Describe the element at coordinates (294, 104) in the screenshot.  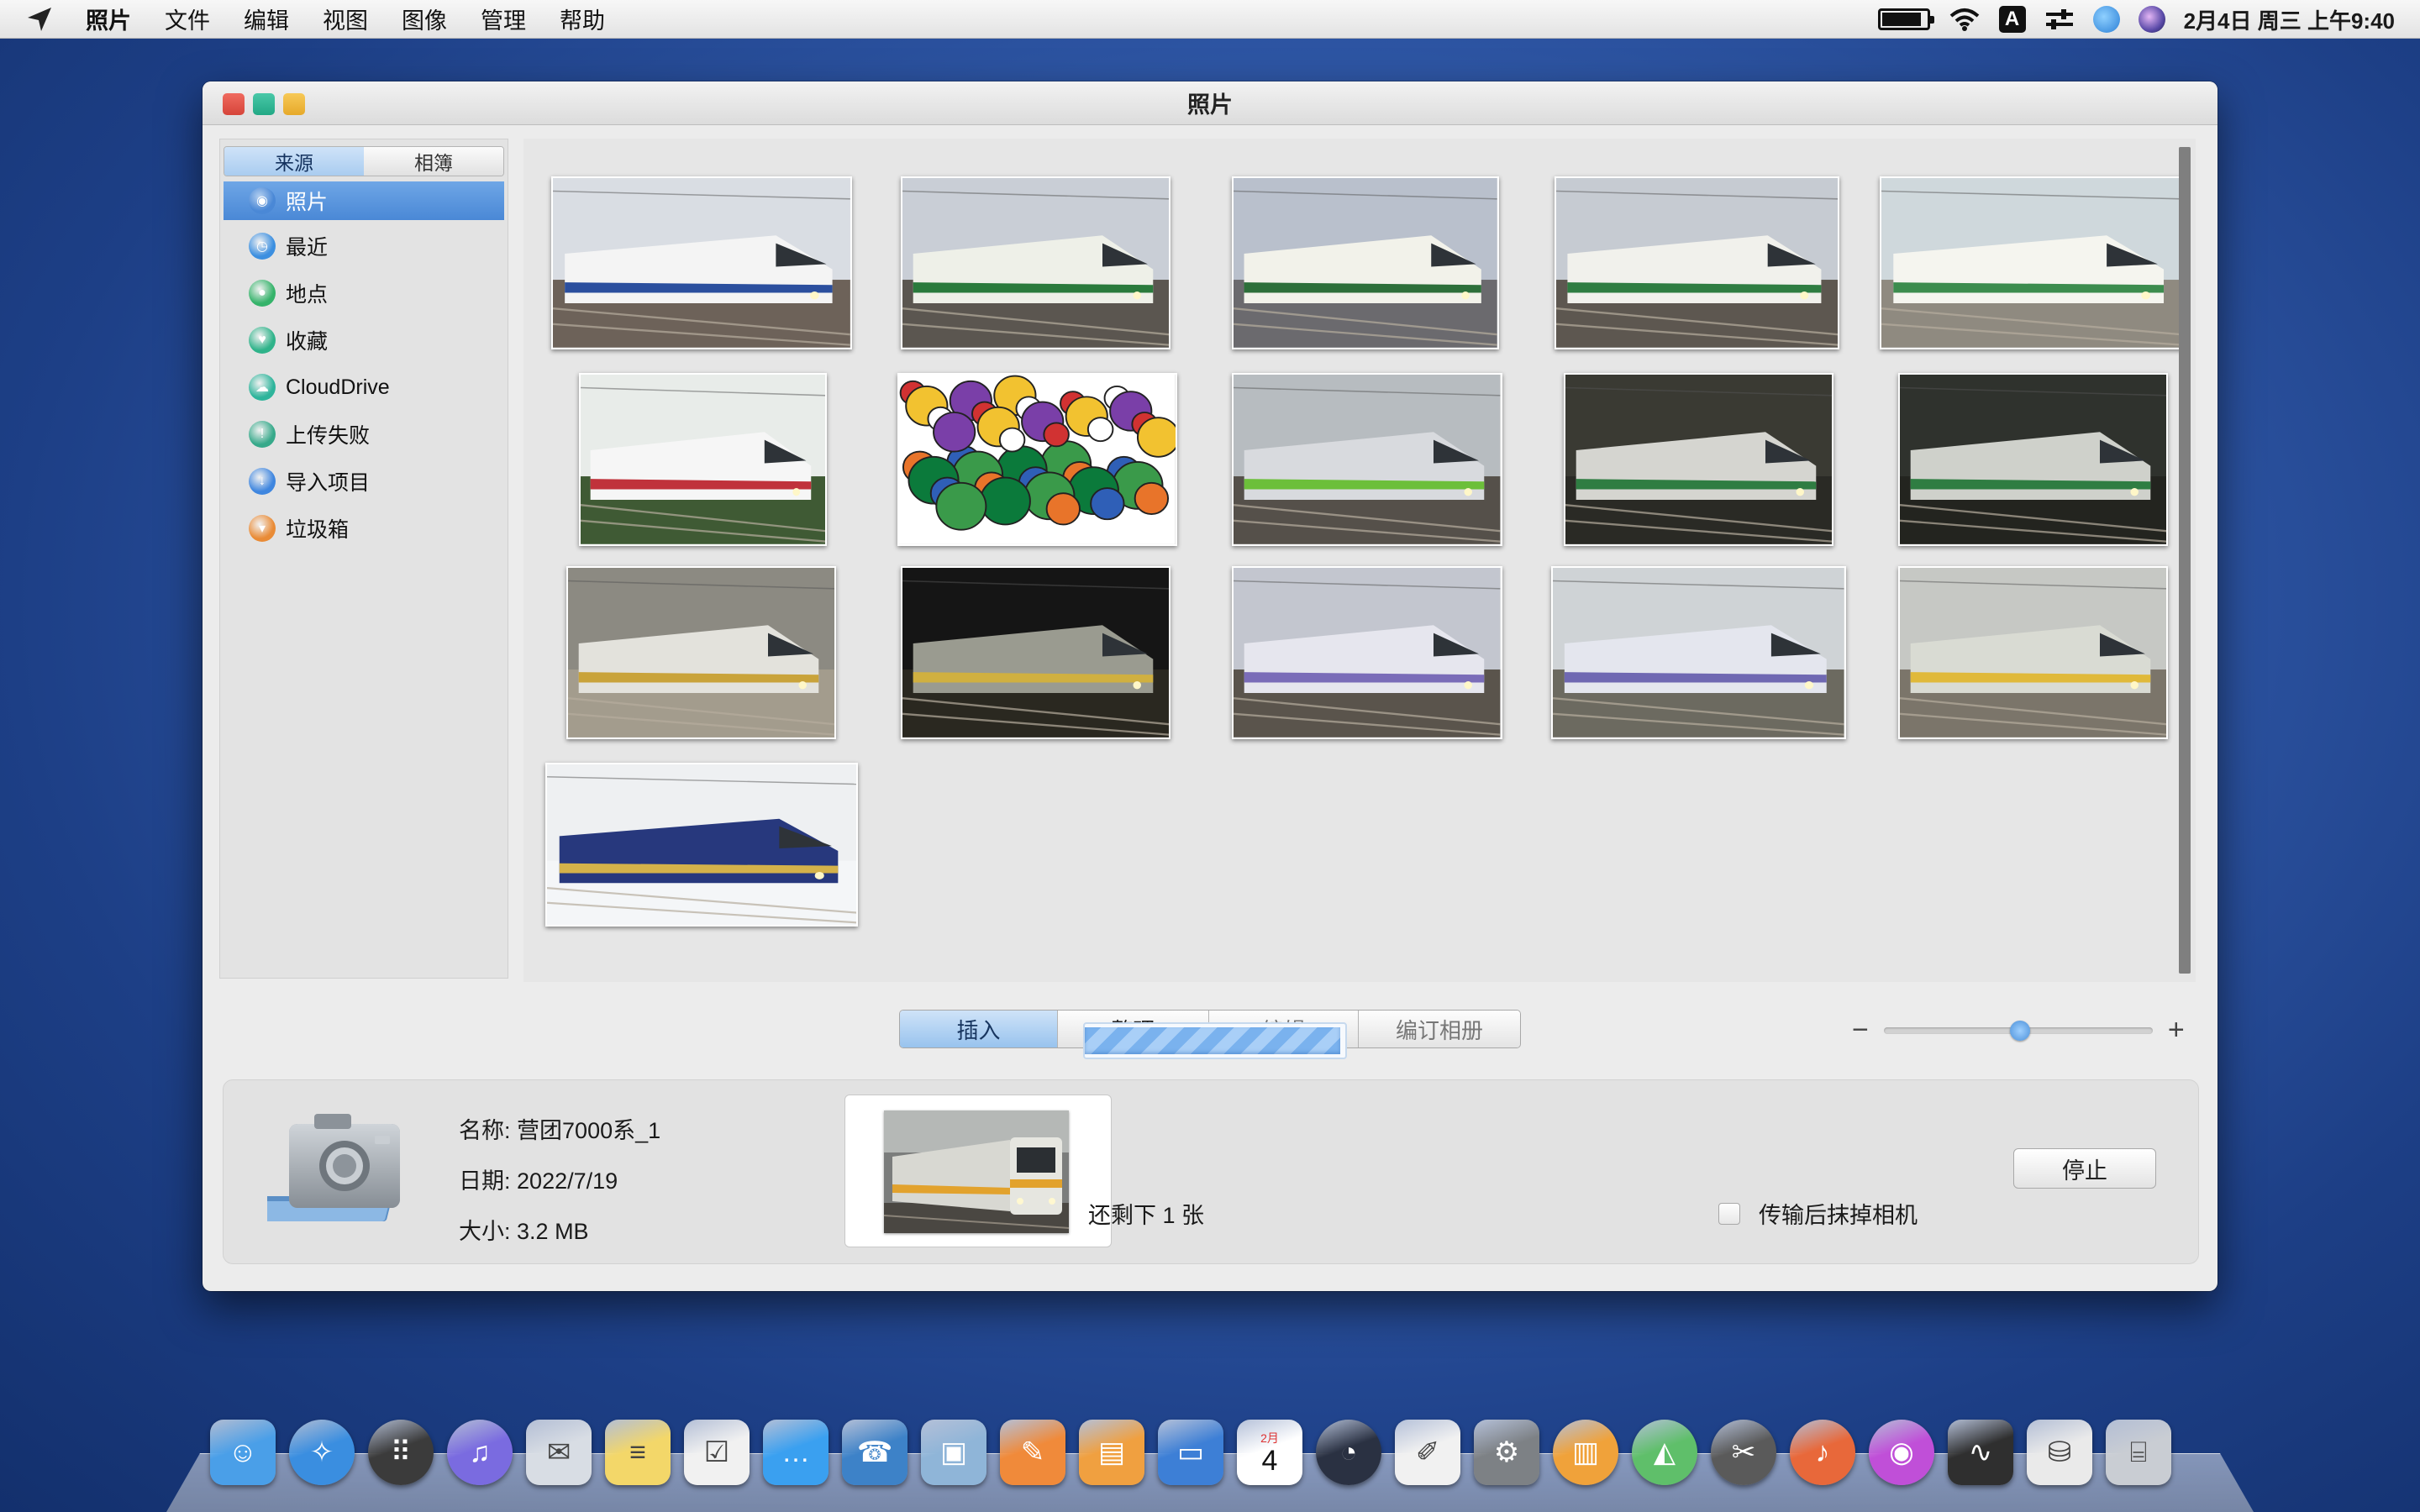
I see `zoom-button` at that location.